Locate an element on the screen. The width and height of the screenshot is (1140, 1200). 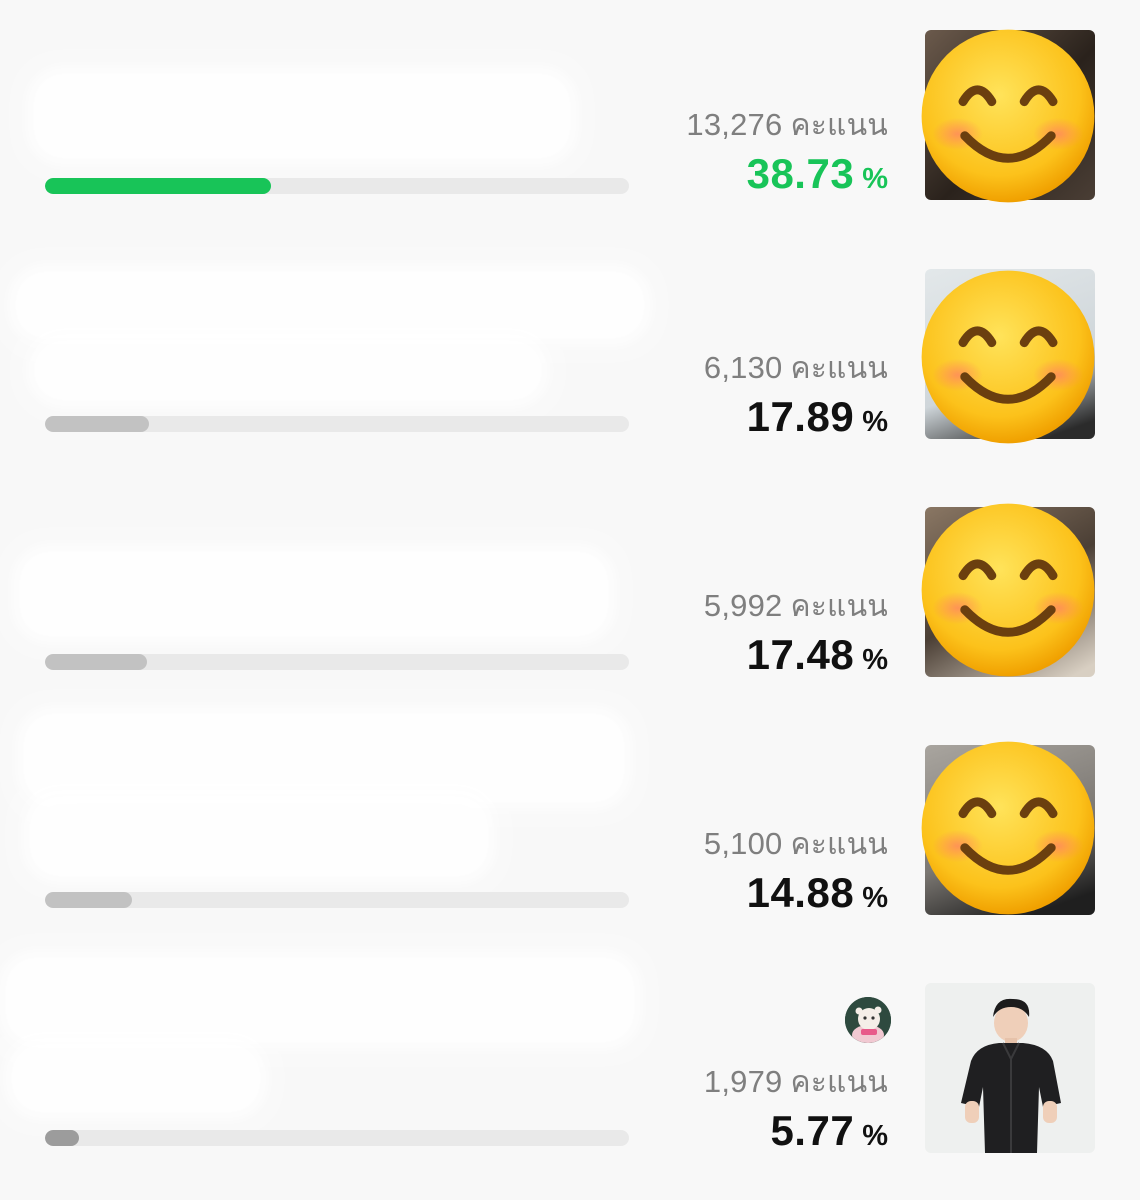
percentage-value: 17.48 is located at coordinates (800, 654).